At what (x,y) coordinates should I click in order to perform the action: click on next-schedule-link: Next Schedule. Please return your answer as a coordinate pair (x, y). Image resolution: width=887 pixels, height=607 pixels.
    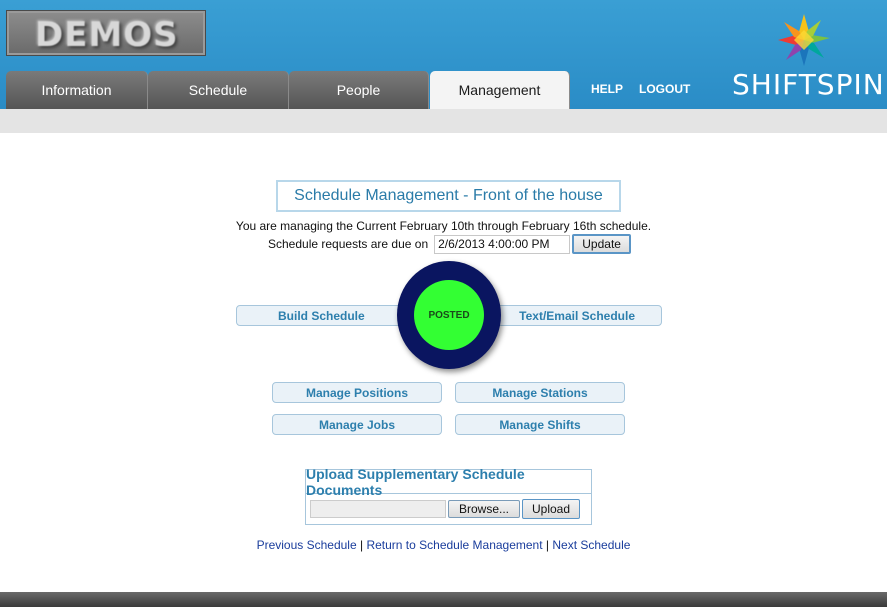
    Looking at the image, I should click on (591, 545).